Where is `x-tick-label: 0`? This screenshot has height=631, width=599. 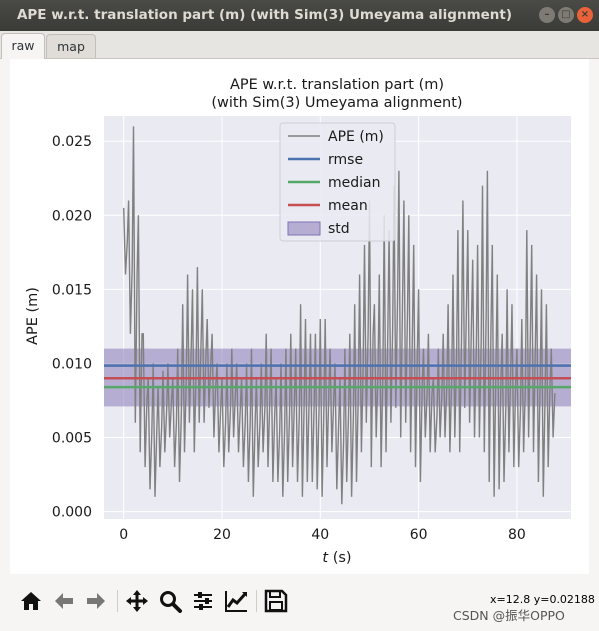 x-tick-label: 0 is located at coordinates (123, 535).